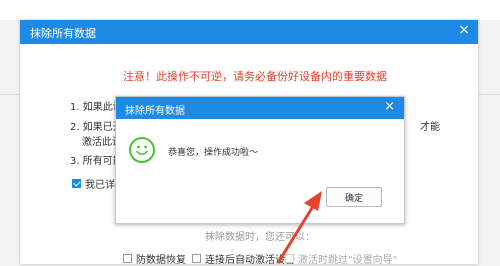 This screenshot has width=500, height=266. What do you see at coordinates (255, 76) in the screenshot?
I see `warning-text: 注意！此操作不可逆，请务必备份好设备内的重要数据` at bounding box center [255, 76].